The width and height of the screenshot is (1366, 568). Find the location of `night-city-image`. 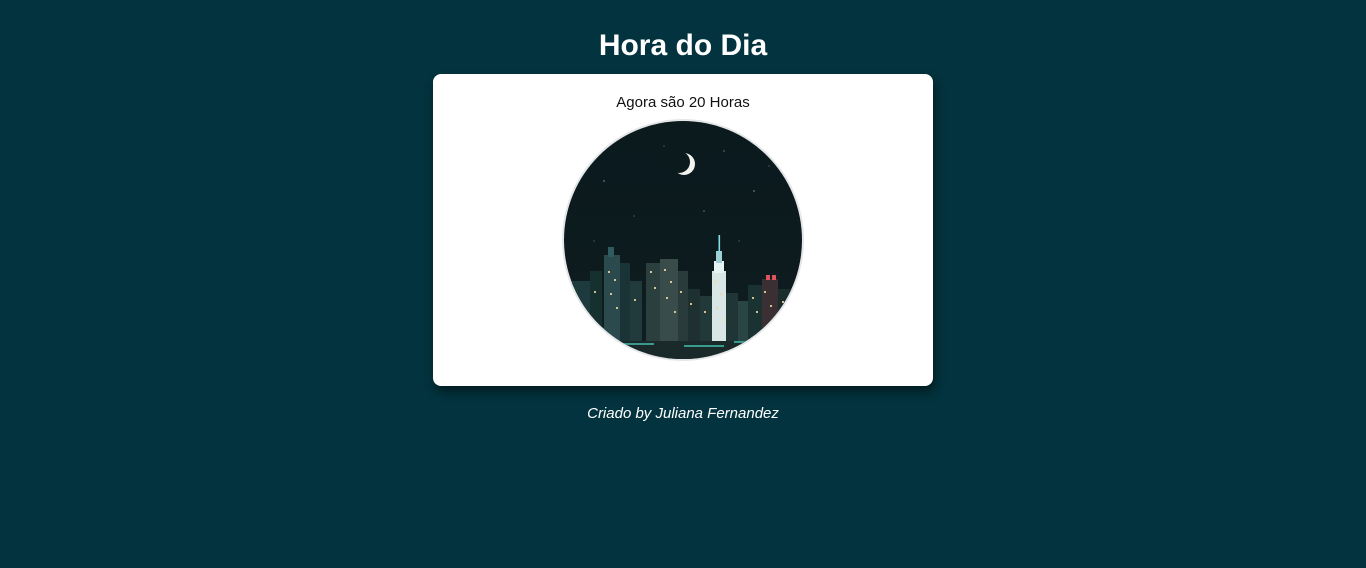

night-city-image is located at coordinates (683, 240).